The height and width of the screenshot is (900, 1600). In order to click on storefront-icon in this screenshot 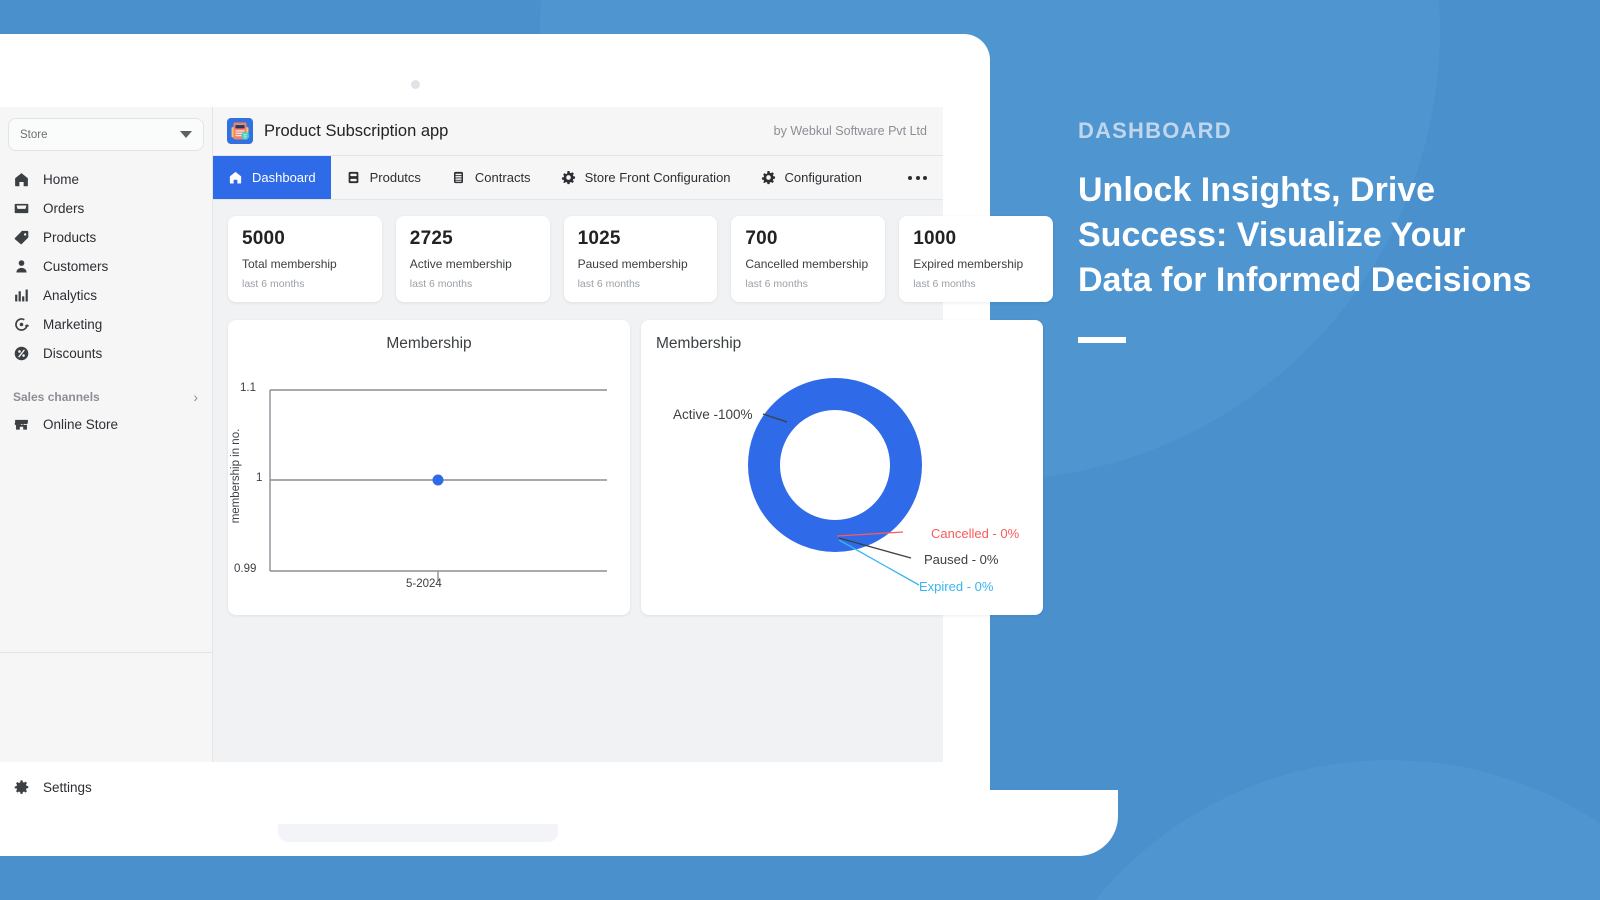, I will do `click(21, 424)`.